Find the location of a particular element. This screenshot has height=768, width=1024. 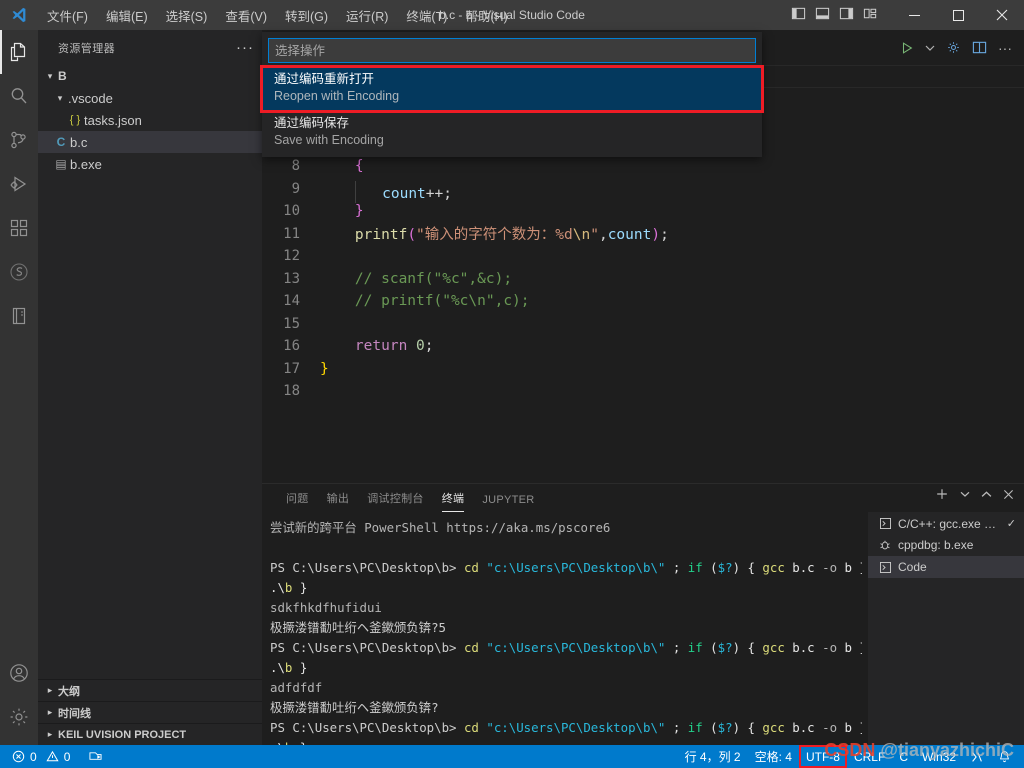

terminal-icon is located at coordinates (885, 567).